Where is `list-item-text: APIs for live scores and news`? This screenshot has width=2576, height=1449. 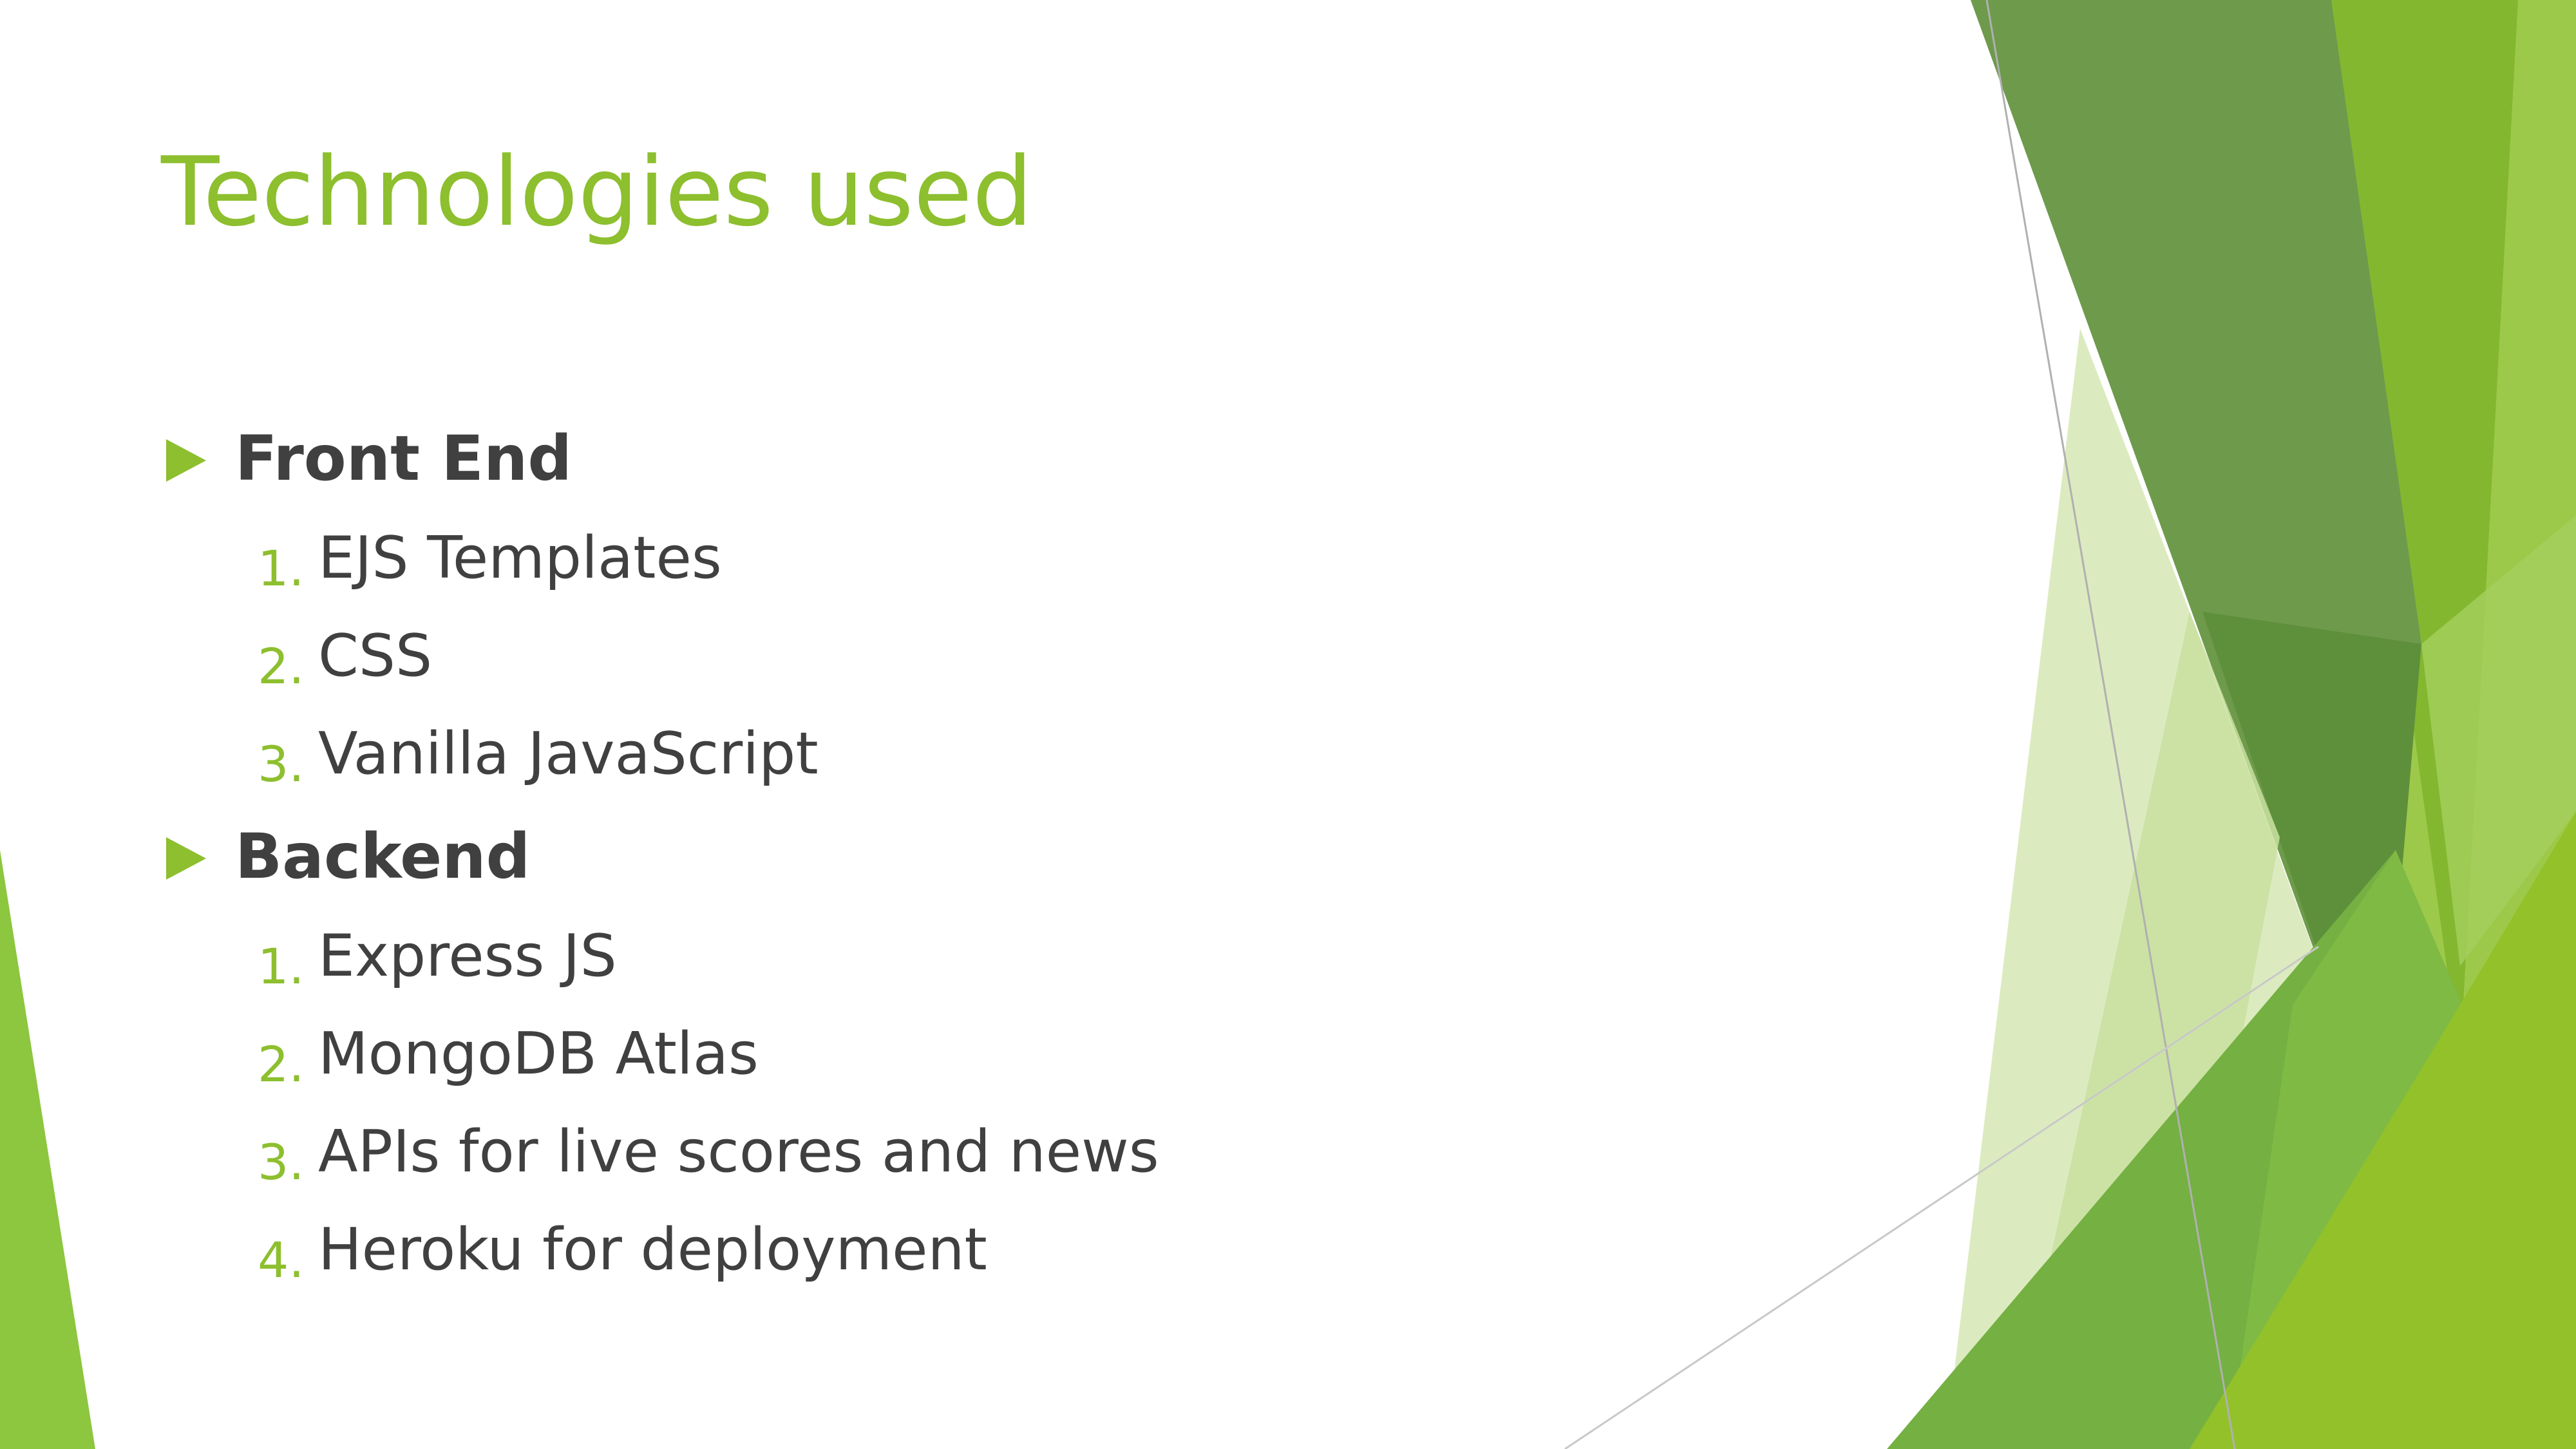 list-item-text: APIs for live scores and news is located at coordinates (739, 1152).